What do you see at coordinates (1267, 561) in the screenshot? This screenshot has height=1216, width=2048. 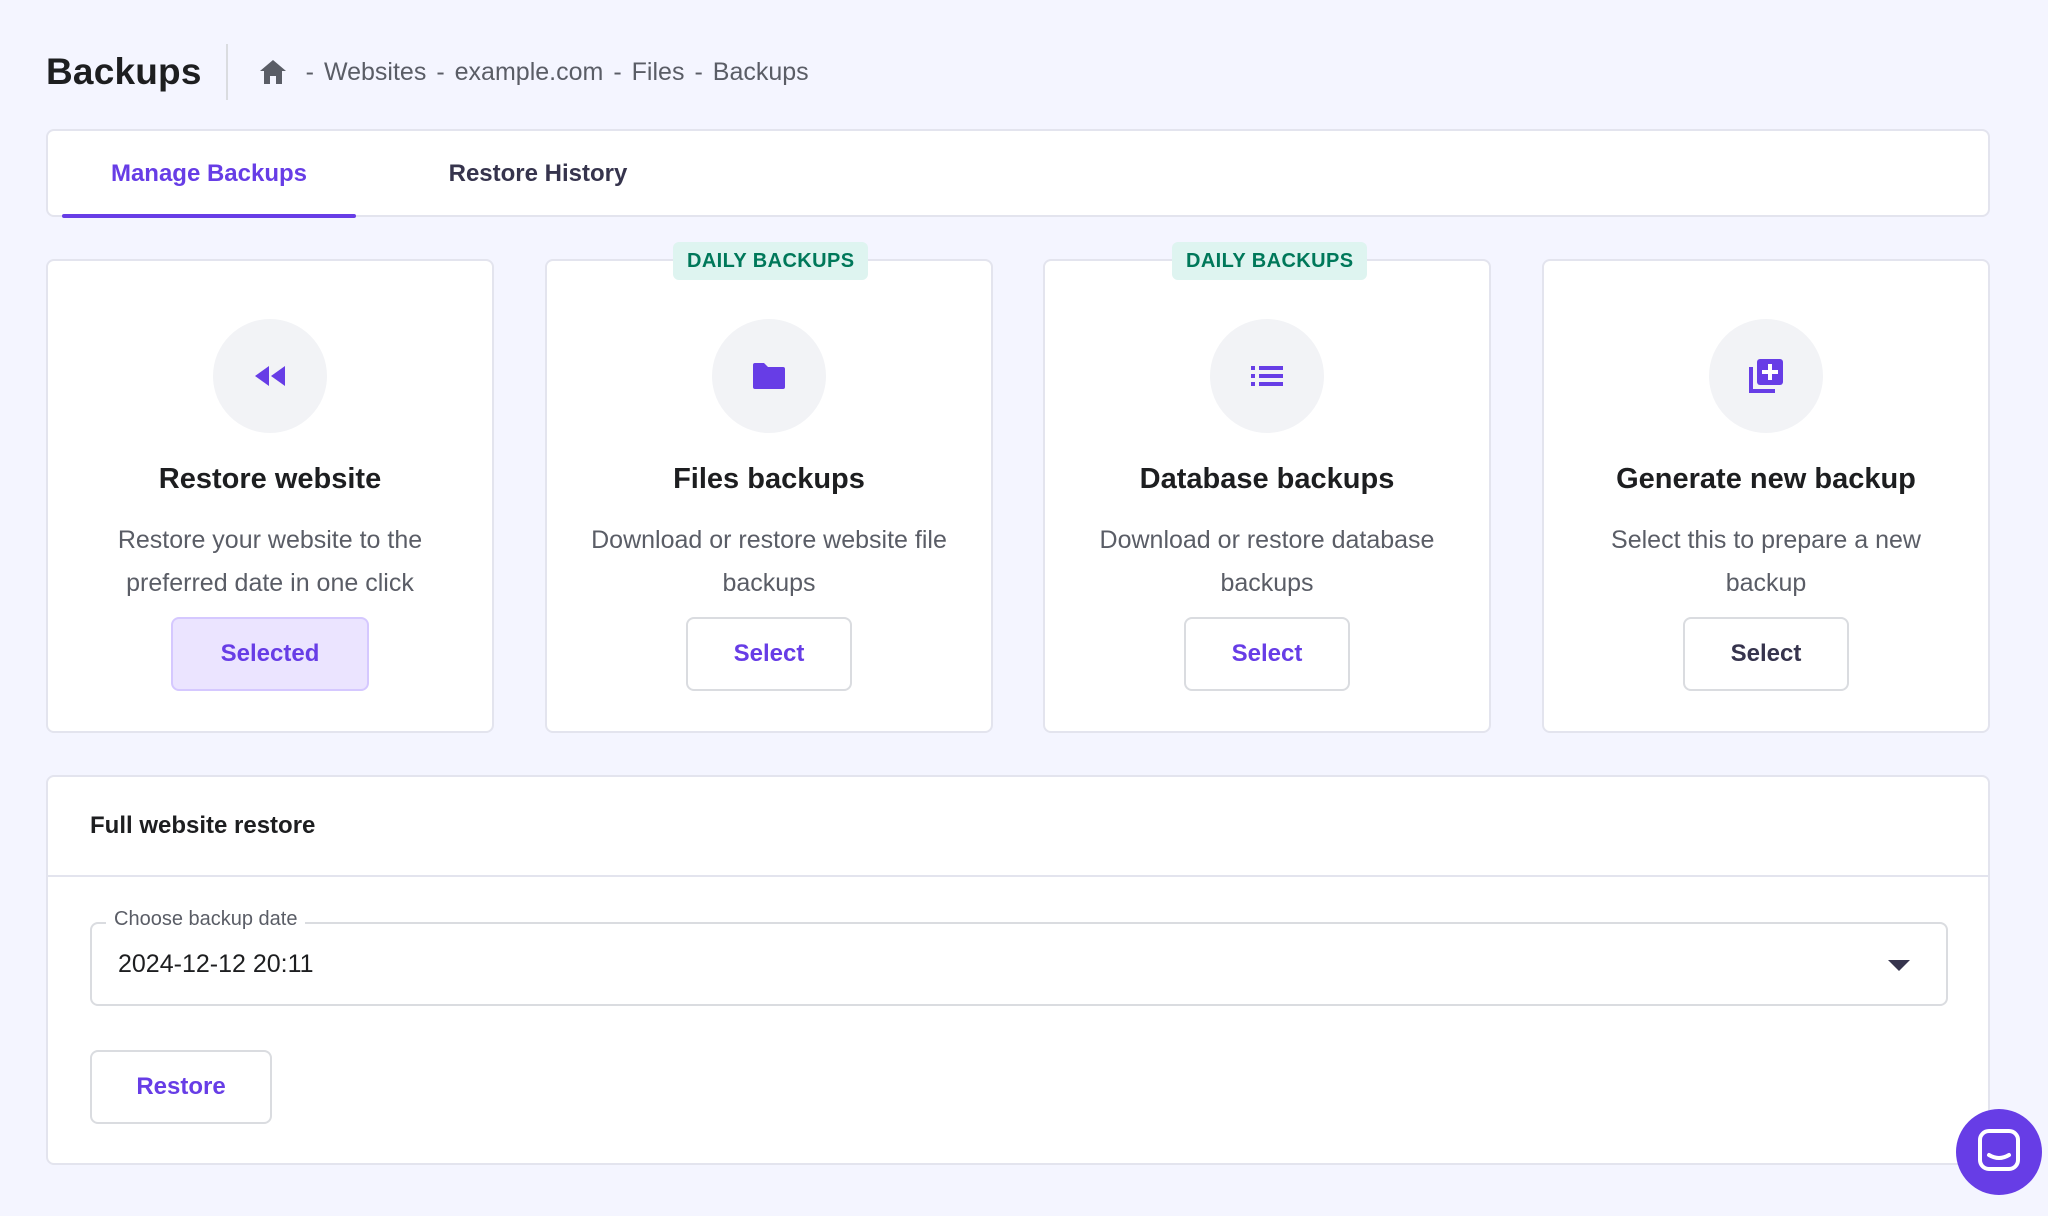 I see `card-description: Download or restore database backups` at bounding box center [1267, 561].